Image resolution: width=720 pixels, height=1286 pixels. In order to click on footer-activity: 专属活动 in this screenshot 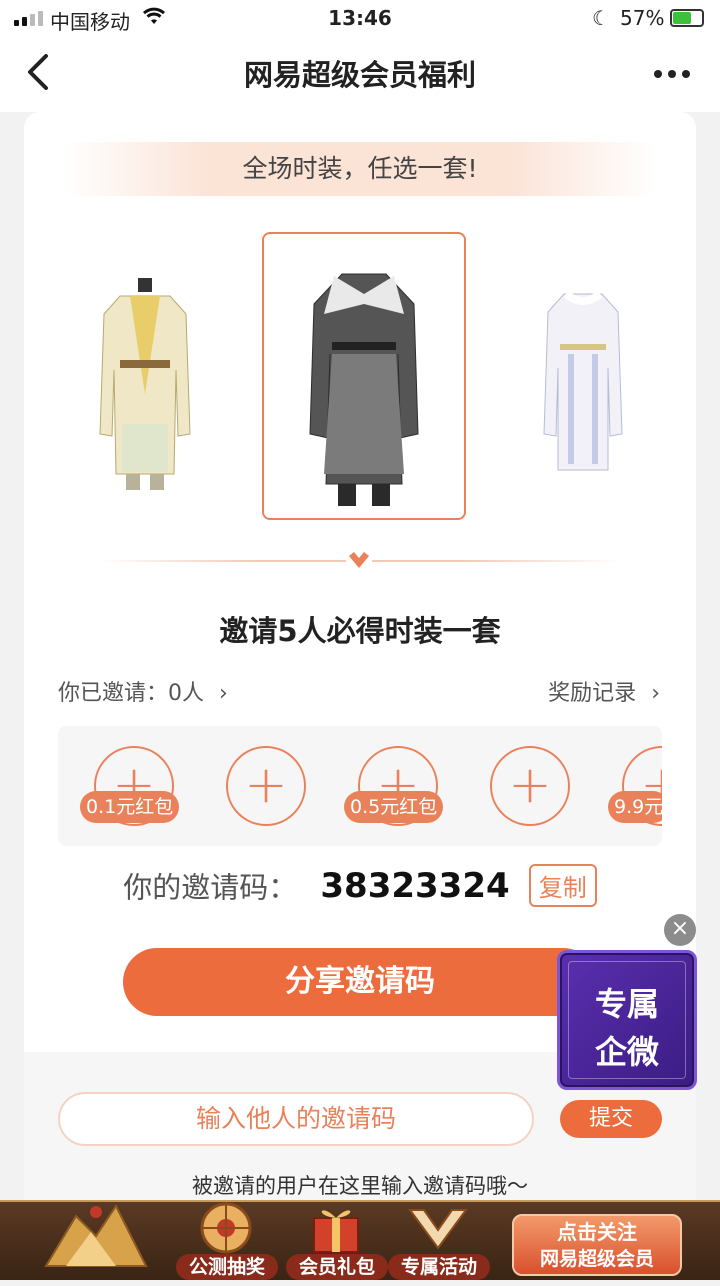, I will do `click(439, 1242)`.